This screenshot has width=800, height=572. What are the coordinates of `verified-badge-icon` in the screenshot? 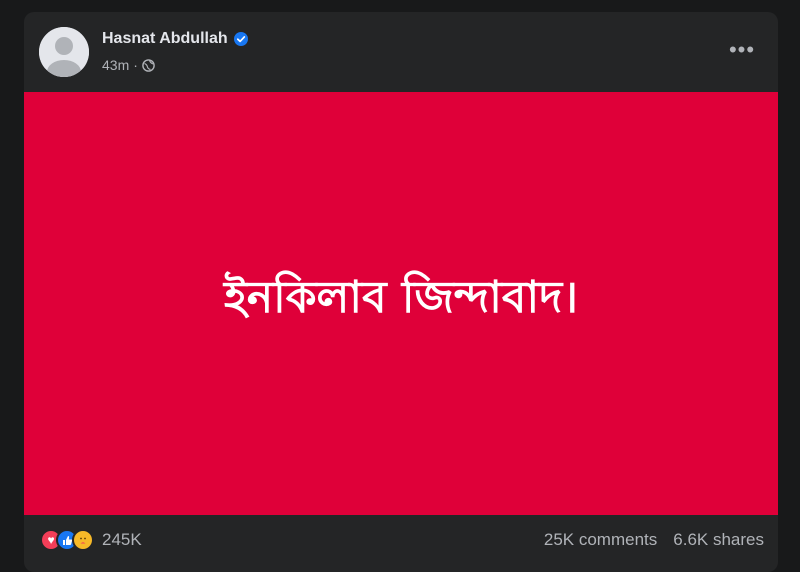 It's located at (240, 39).